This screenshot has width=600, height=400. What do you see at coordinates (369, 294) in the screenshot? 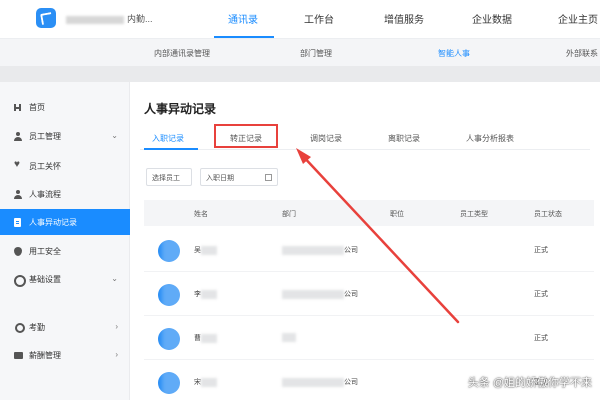
I see `table-row: 李 公司 正式` at bounding box center [369, 294].